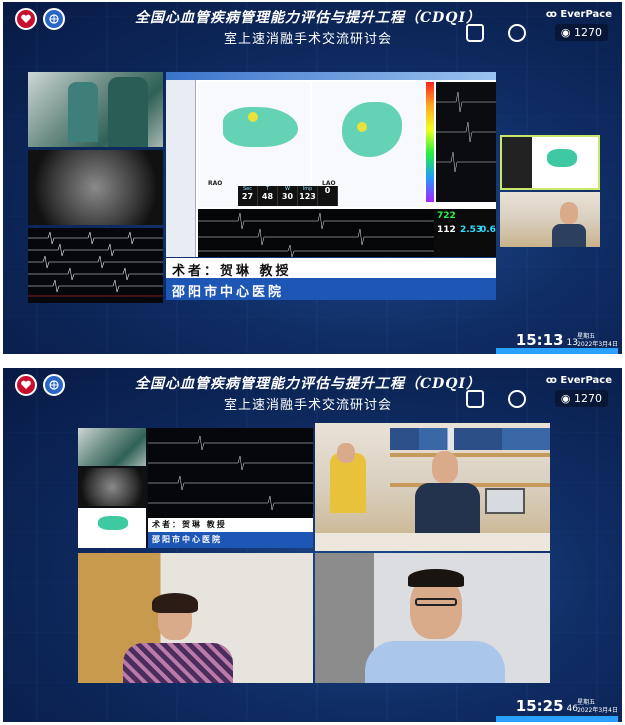 This screenshot has width=625, height=725. What do you see at coordinates (447, 510) in the screenshot?
I see `doctor-body` at bounding box center [447, 510].